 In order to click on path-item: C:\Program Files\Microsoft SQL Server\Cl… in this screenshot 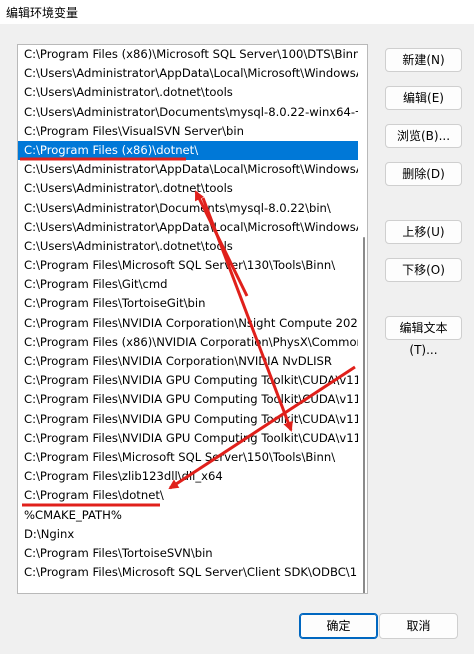, I will do `click(188, 572)`.